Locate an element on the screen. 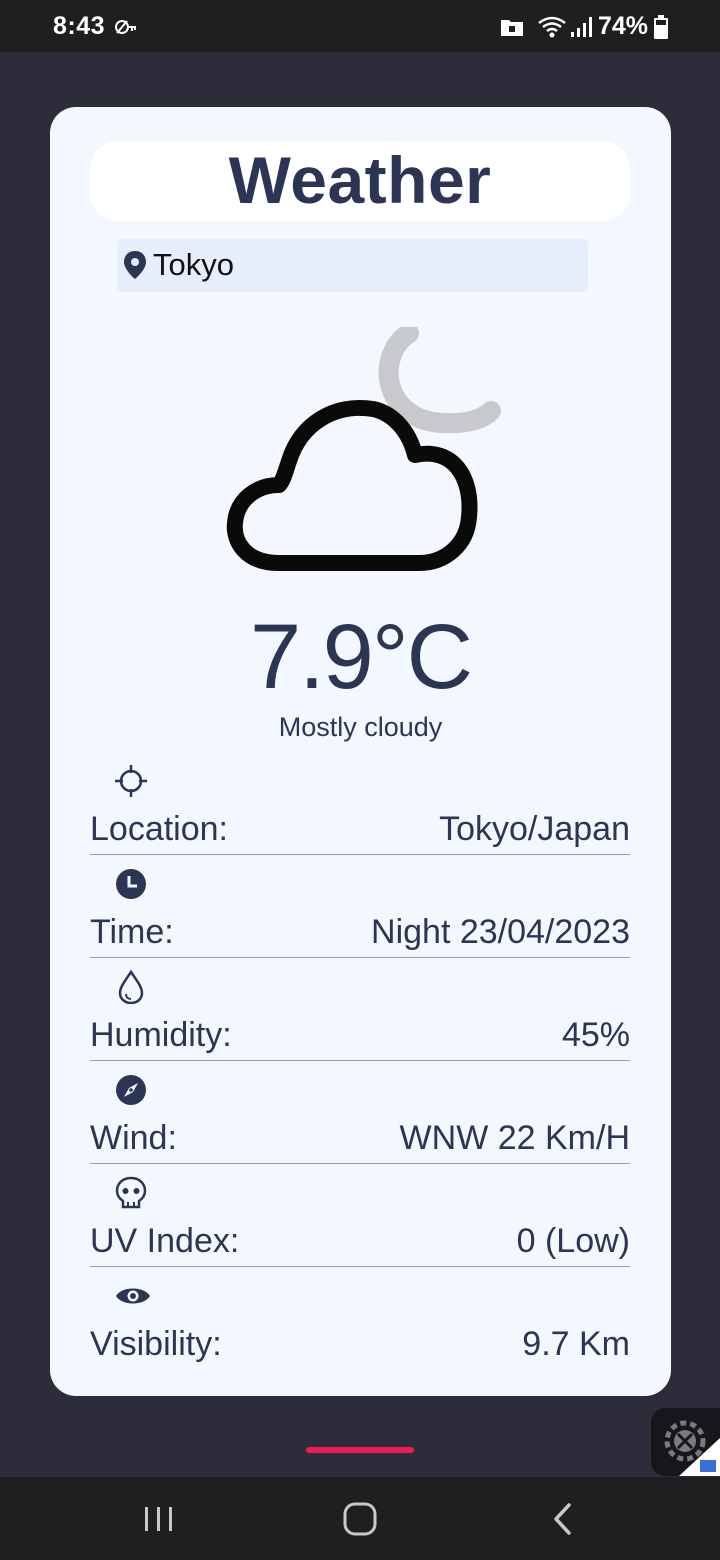  crosshair-icon is located at coordinates (131, 781).